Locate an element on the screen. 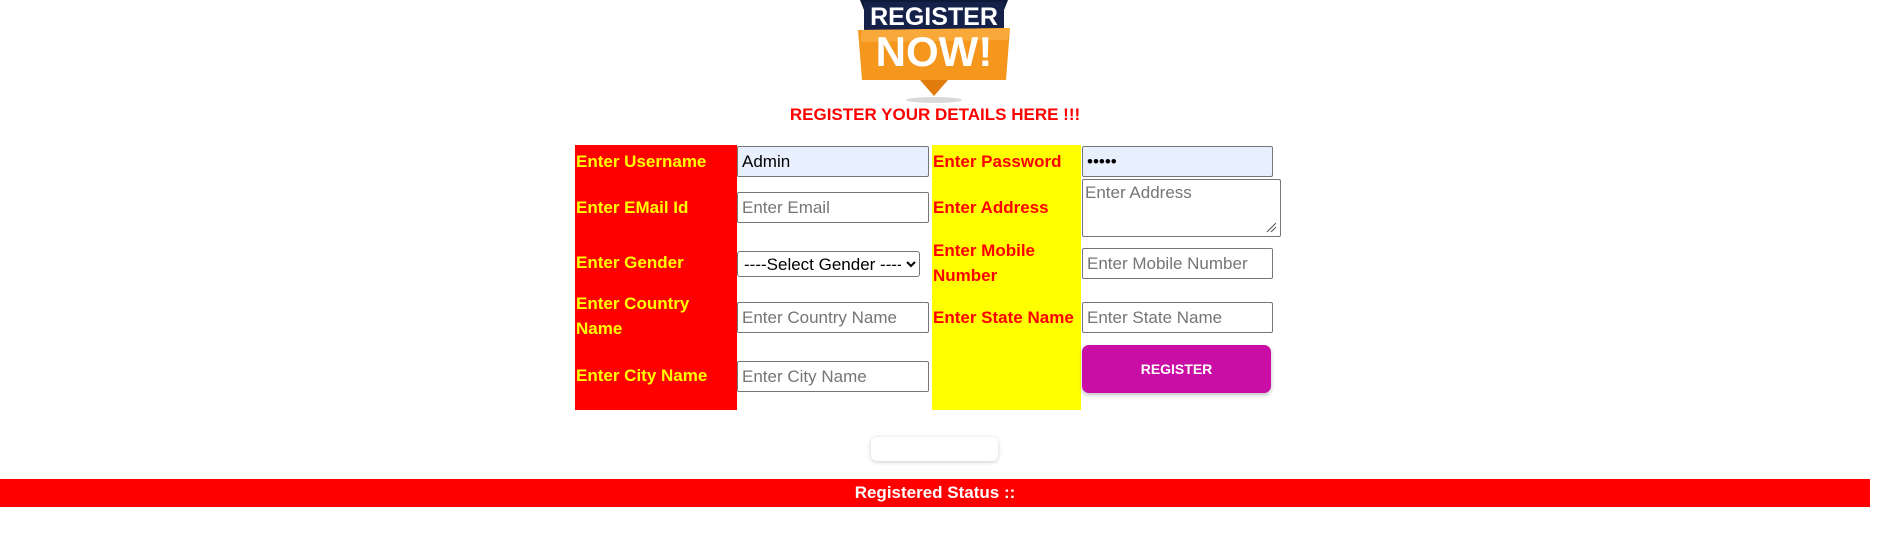 This screenshot has height=543, width=1884. logo-line2-text: NOW! is located at coordinates (934, 51).